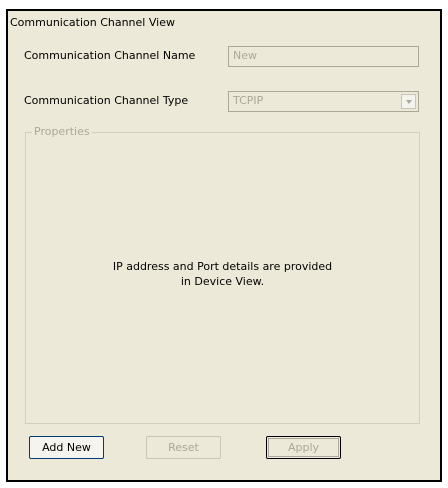 The width and height of the screenshot is (448, 488). What do you see at coordinates (245, 55) in the screenshot?
I see `channel-name-value: New` at bounding box center [245, 55].